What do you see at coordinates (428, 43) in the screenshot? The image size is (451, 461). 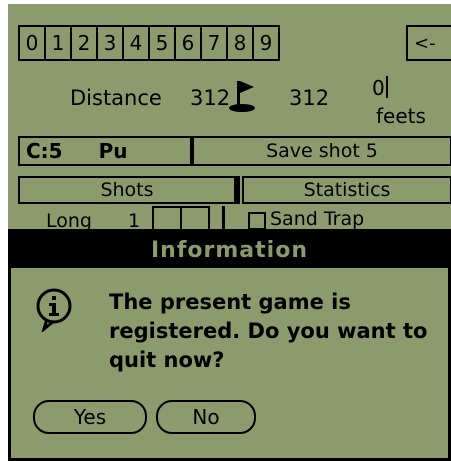 I see `backspace-key: <-` at bounding box center [428, 43].